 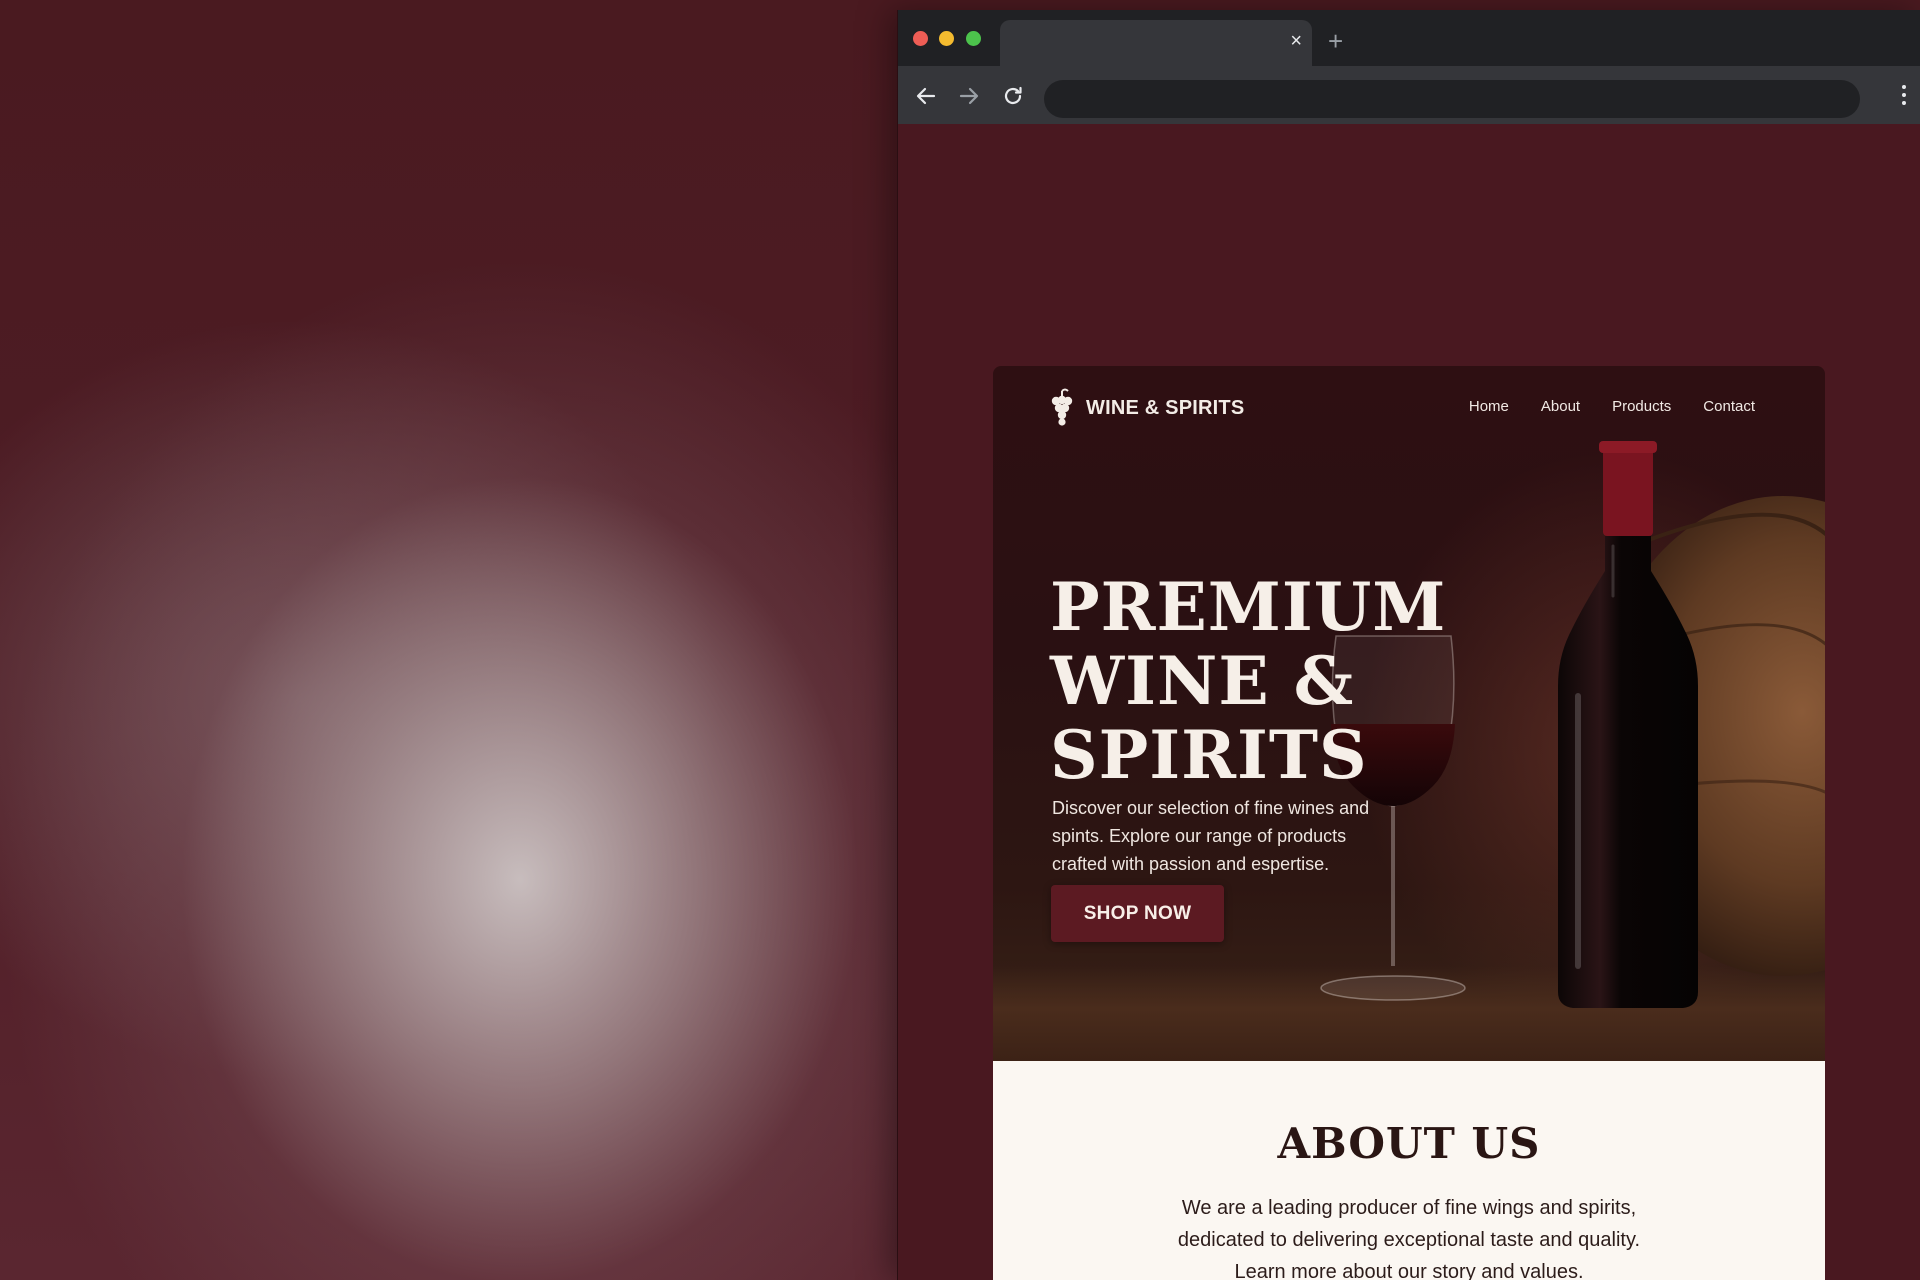 I want to click on browser-toolbar, so click(x=1409, y=95).